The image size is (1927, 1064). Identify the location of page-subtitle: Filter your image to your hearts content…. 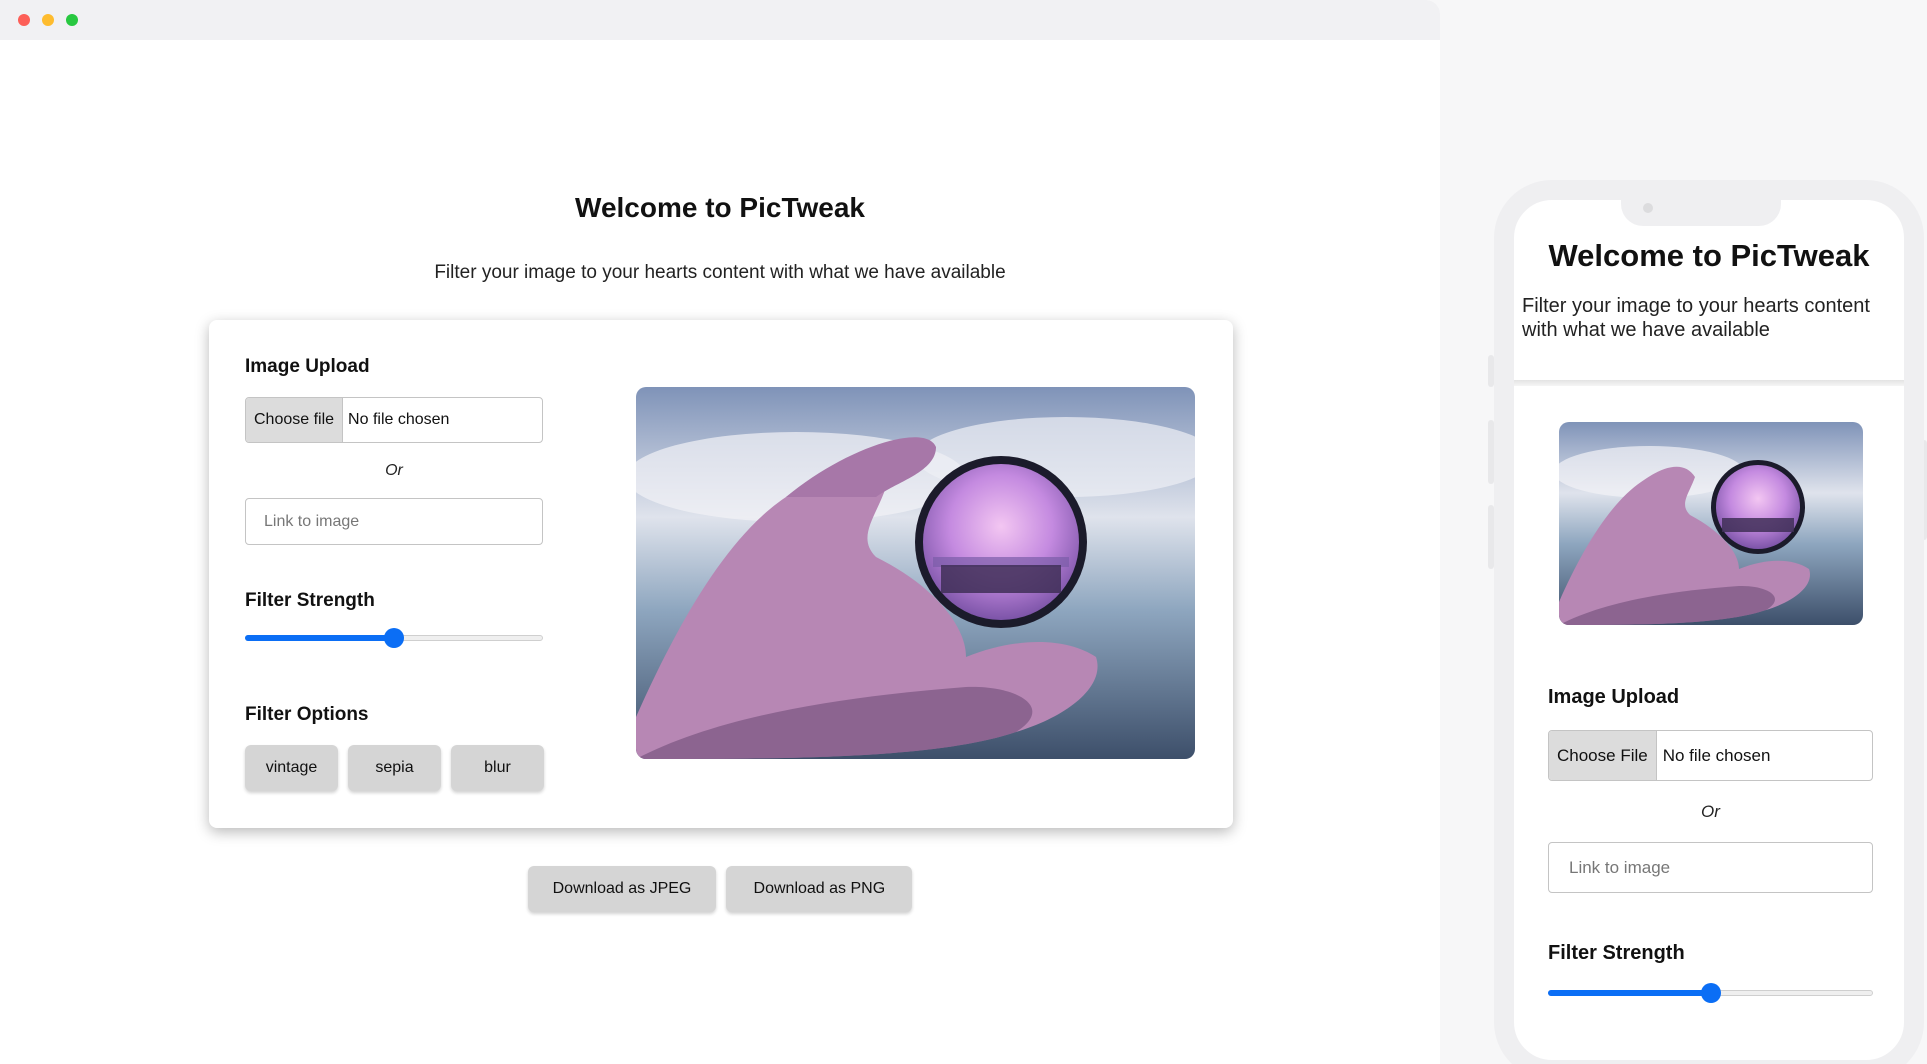
(720, 272).